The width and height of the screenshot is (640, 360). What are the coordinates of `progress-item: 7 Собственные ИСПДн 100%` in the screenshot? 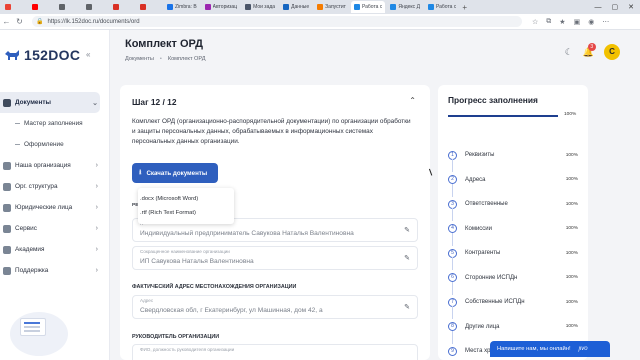 It's located at (513, 304).